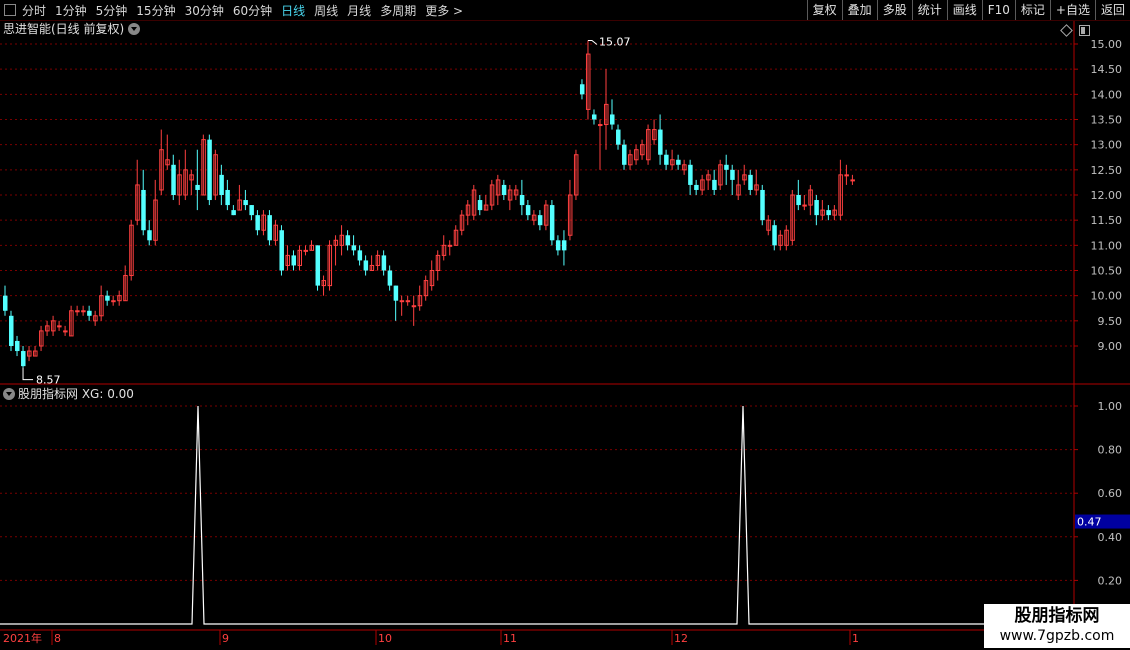 The width and height of the screenshot is (1130, 650). I want to click on indicator-tick-label: 0.20, so click(1110, 580).